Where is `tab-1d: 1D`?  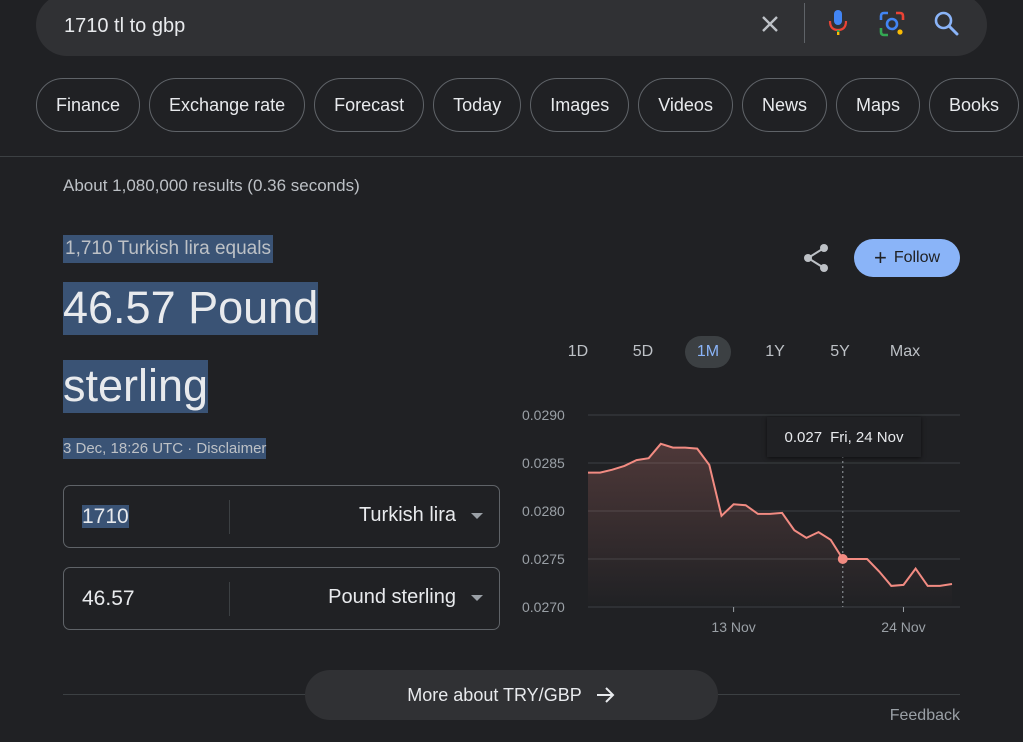 tab-1d: 1D is located at coordinates (578, 352).